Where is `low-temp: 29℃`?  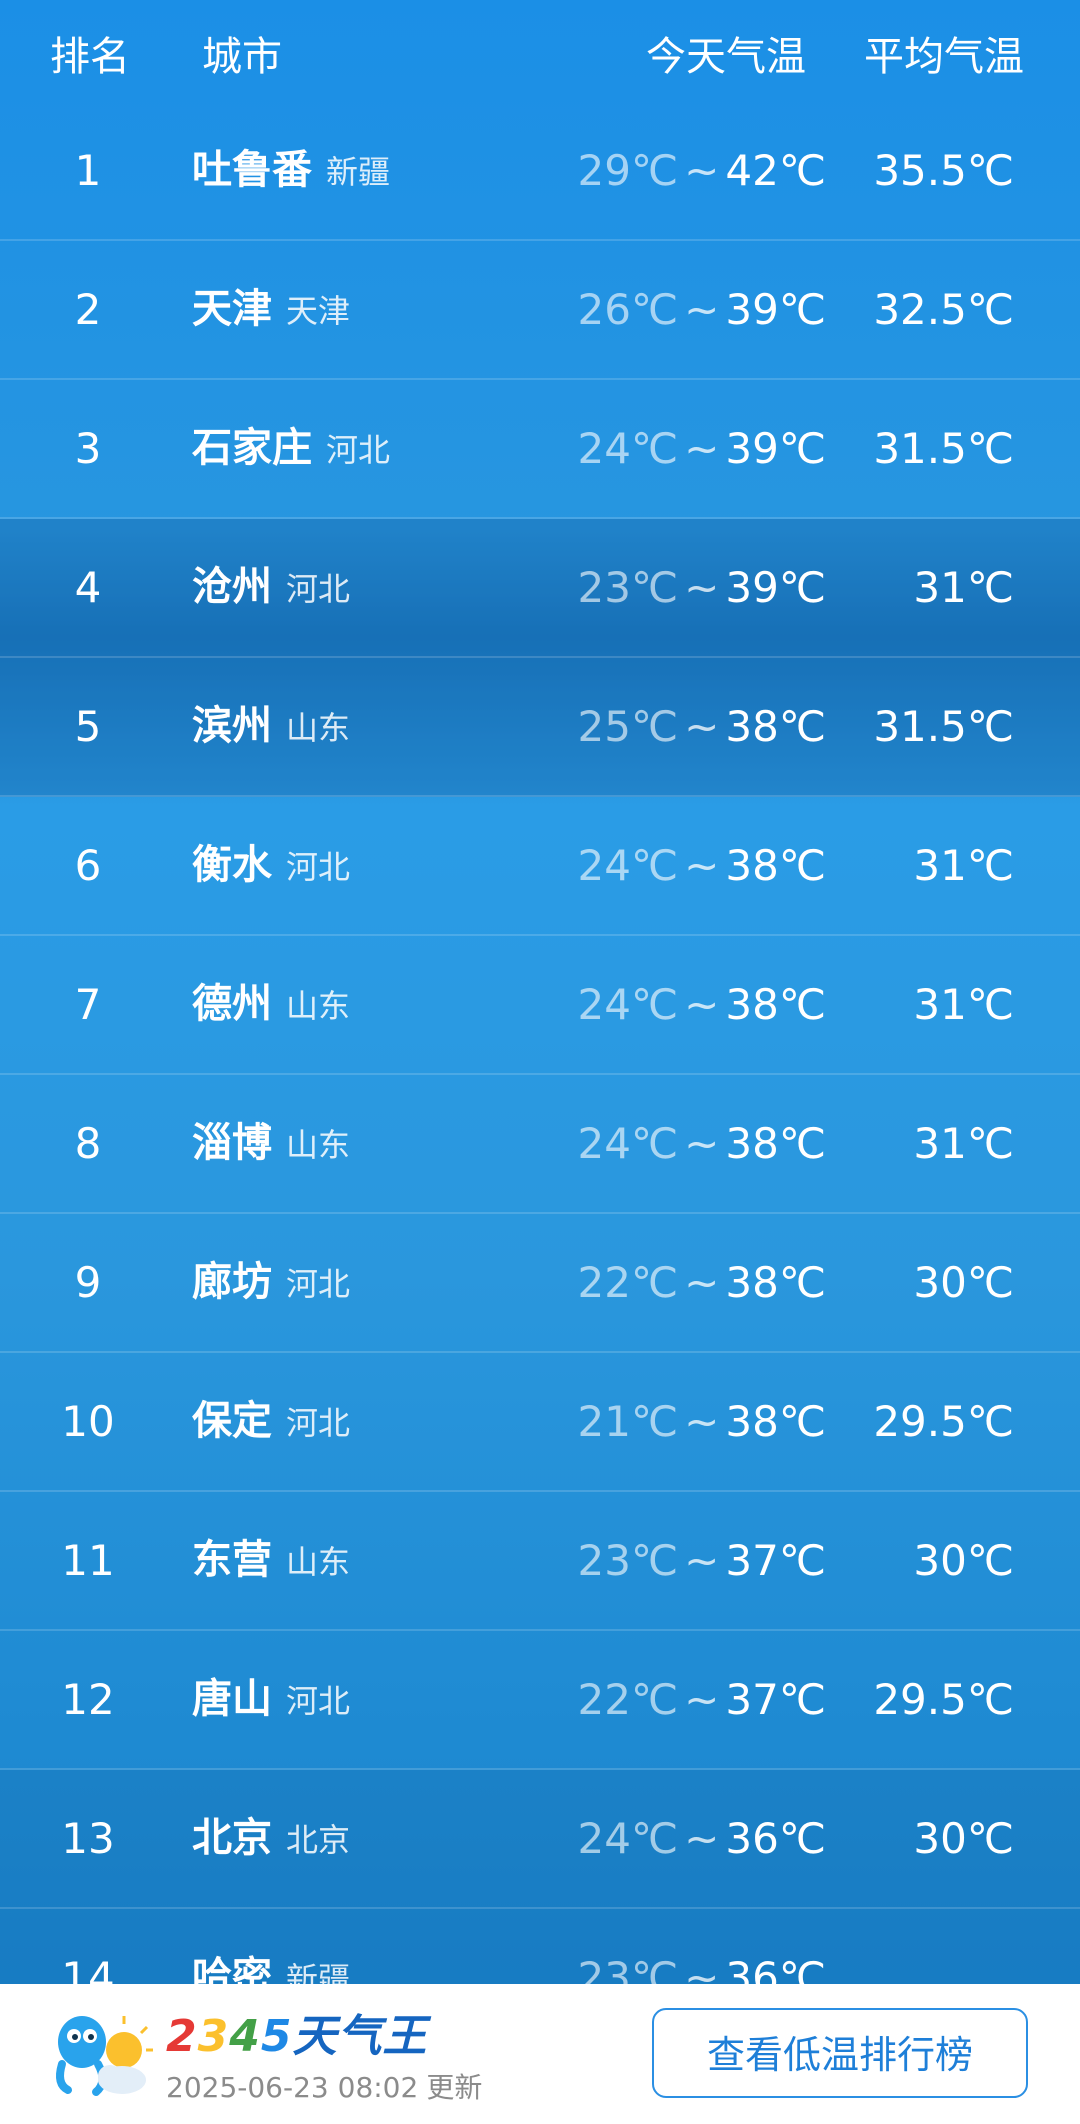 low-temp: 29℃ is located at coordinates (628, 170).